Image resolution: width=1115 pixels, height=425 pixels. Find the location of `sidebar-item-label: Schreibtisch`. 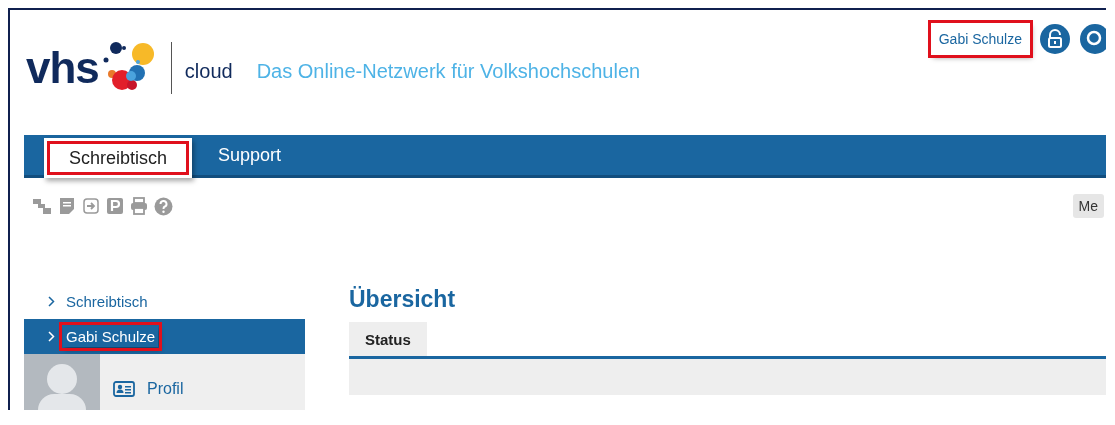

sidebar-item-label: Schreibtisch is located at coordinates (107, 302).